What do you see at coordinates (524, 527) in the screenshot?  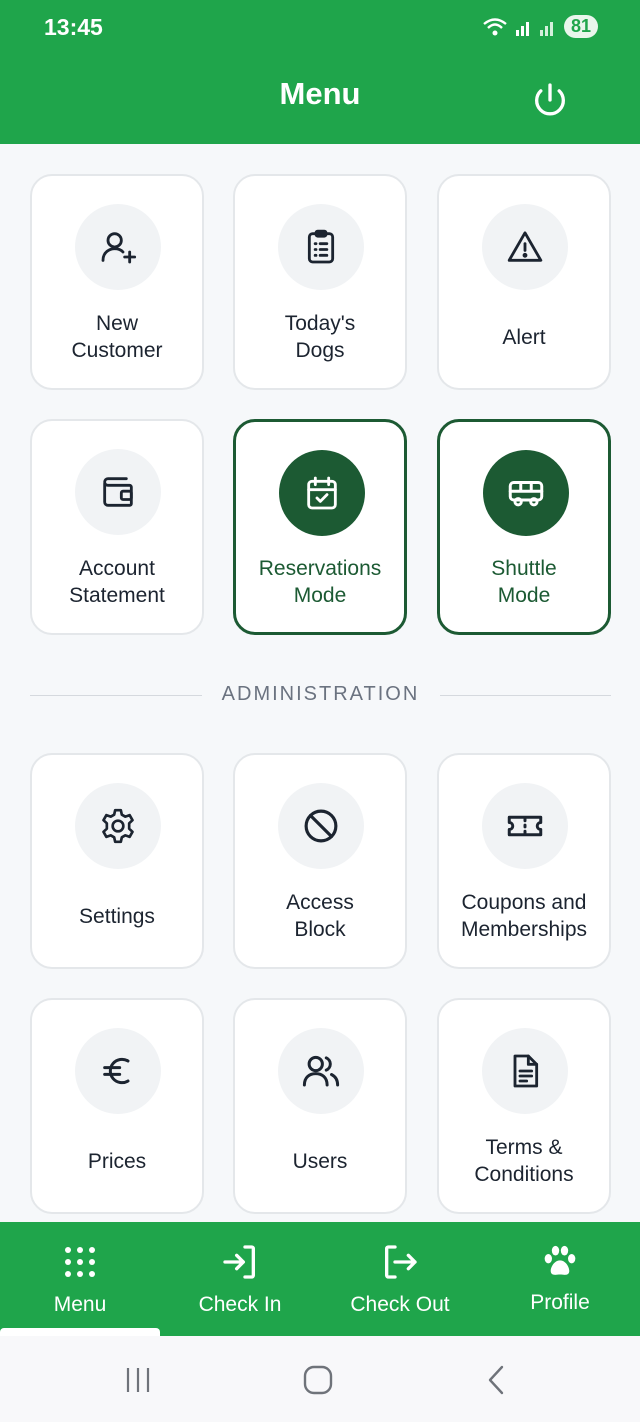 I see `shuttle-mode-tile: Shuttle Mode` at bounding box center [524, 527].